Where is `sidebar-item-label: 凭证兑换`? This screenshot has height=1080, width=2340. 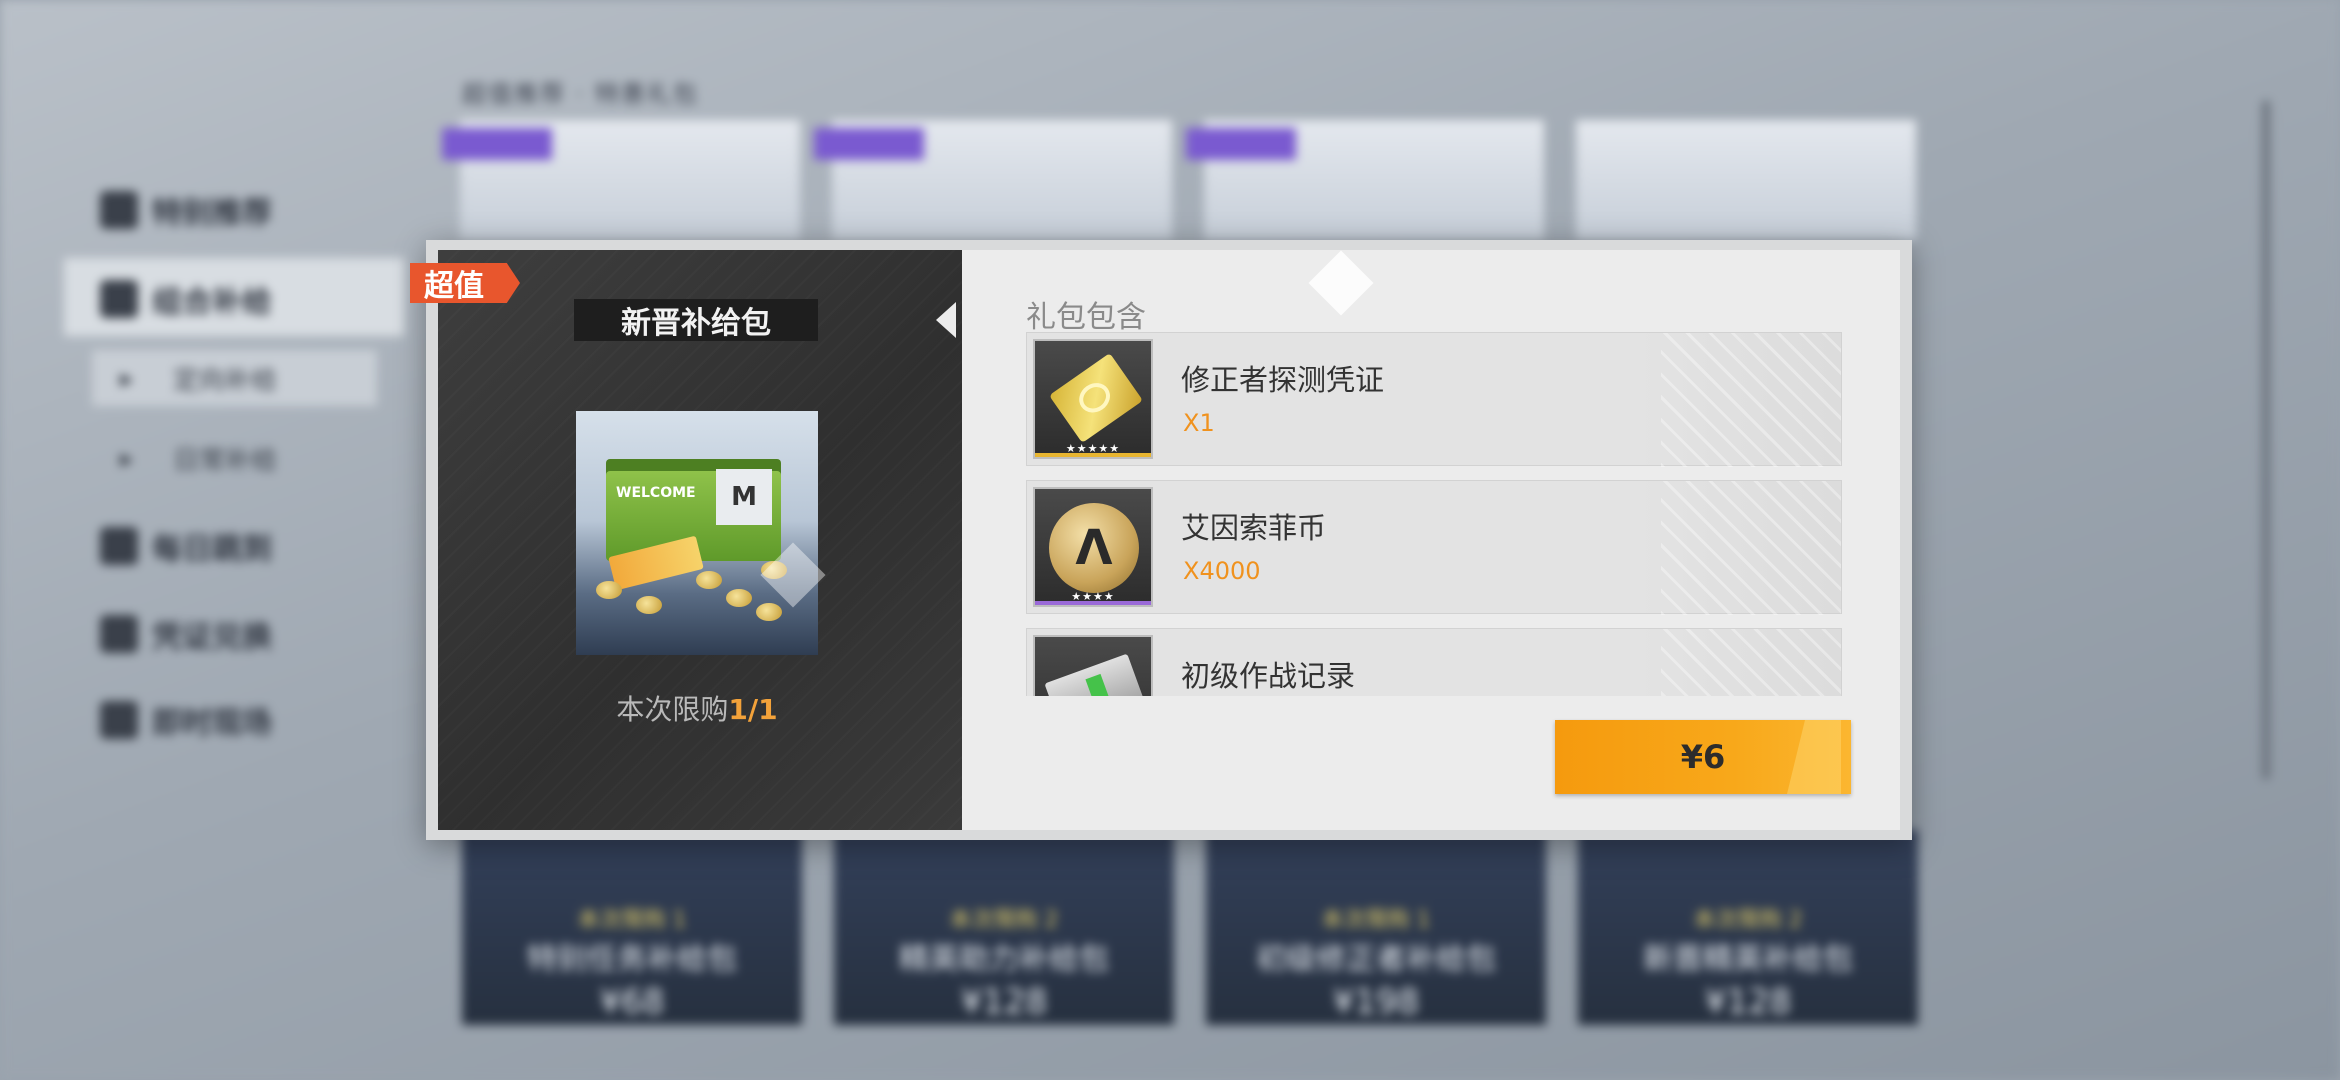 sidebar-item-label: 凭证兑换 is located at coordinates (212, 637).